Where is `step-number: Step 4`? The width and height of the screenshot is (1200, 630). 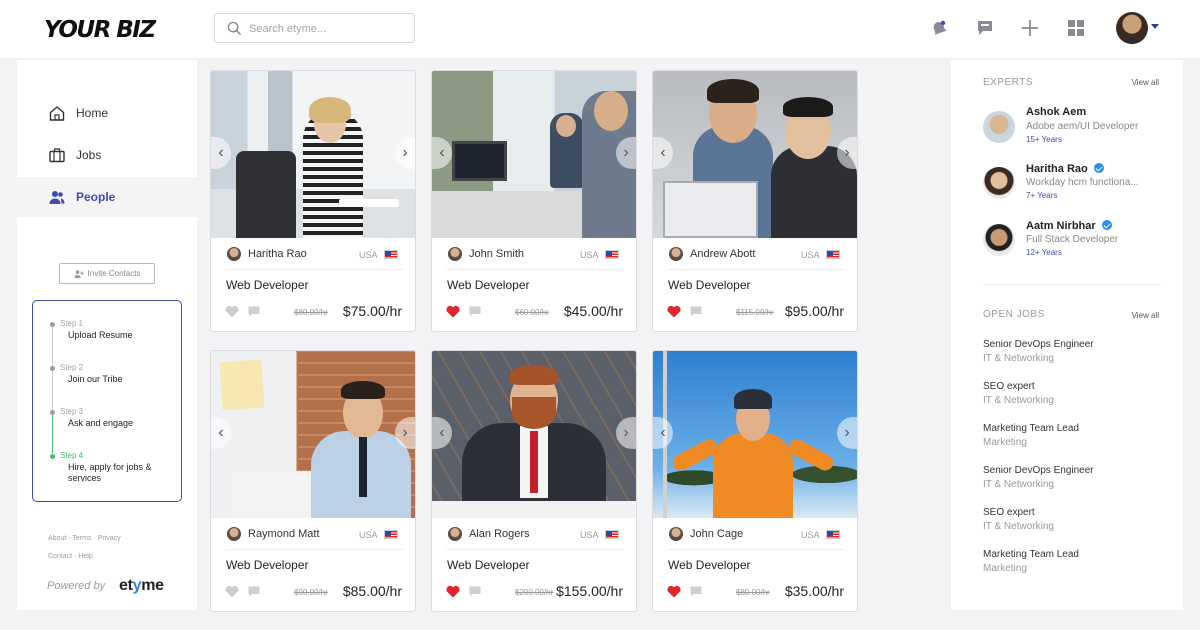
step-number: Step 4 is located at coordinates (72, 455).